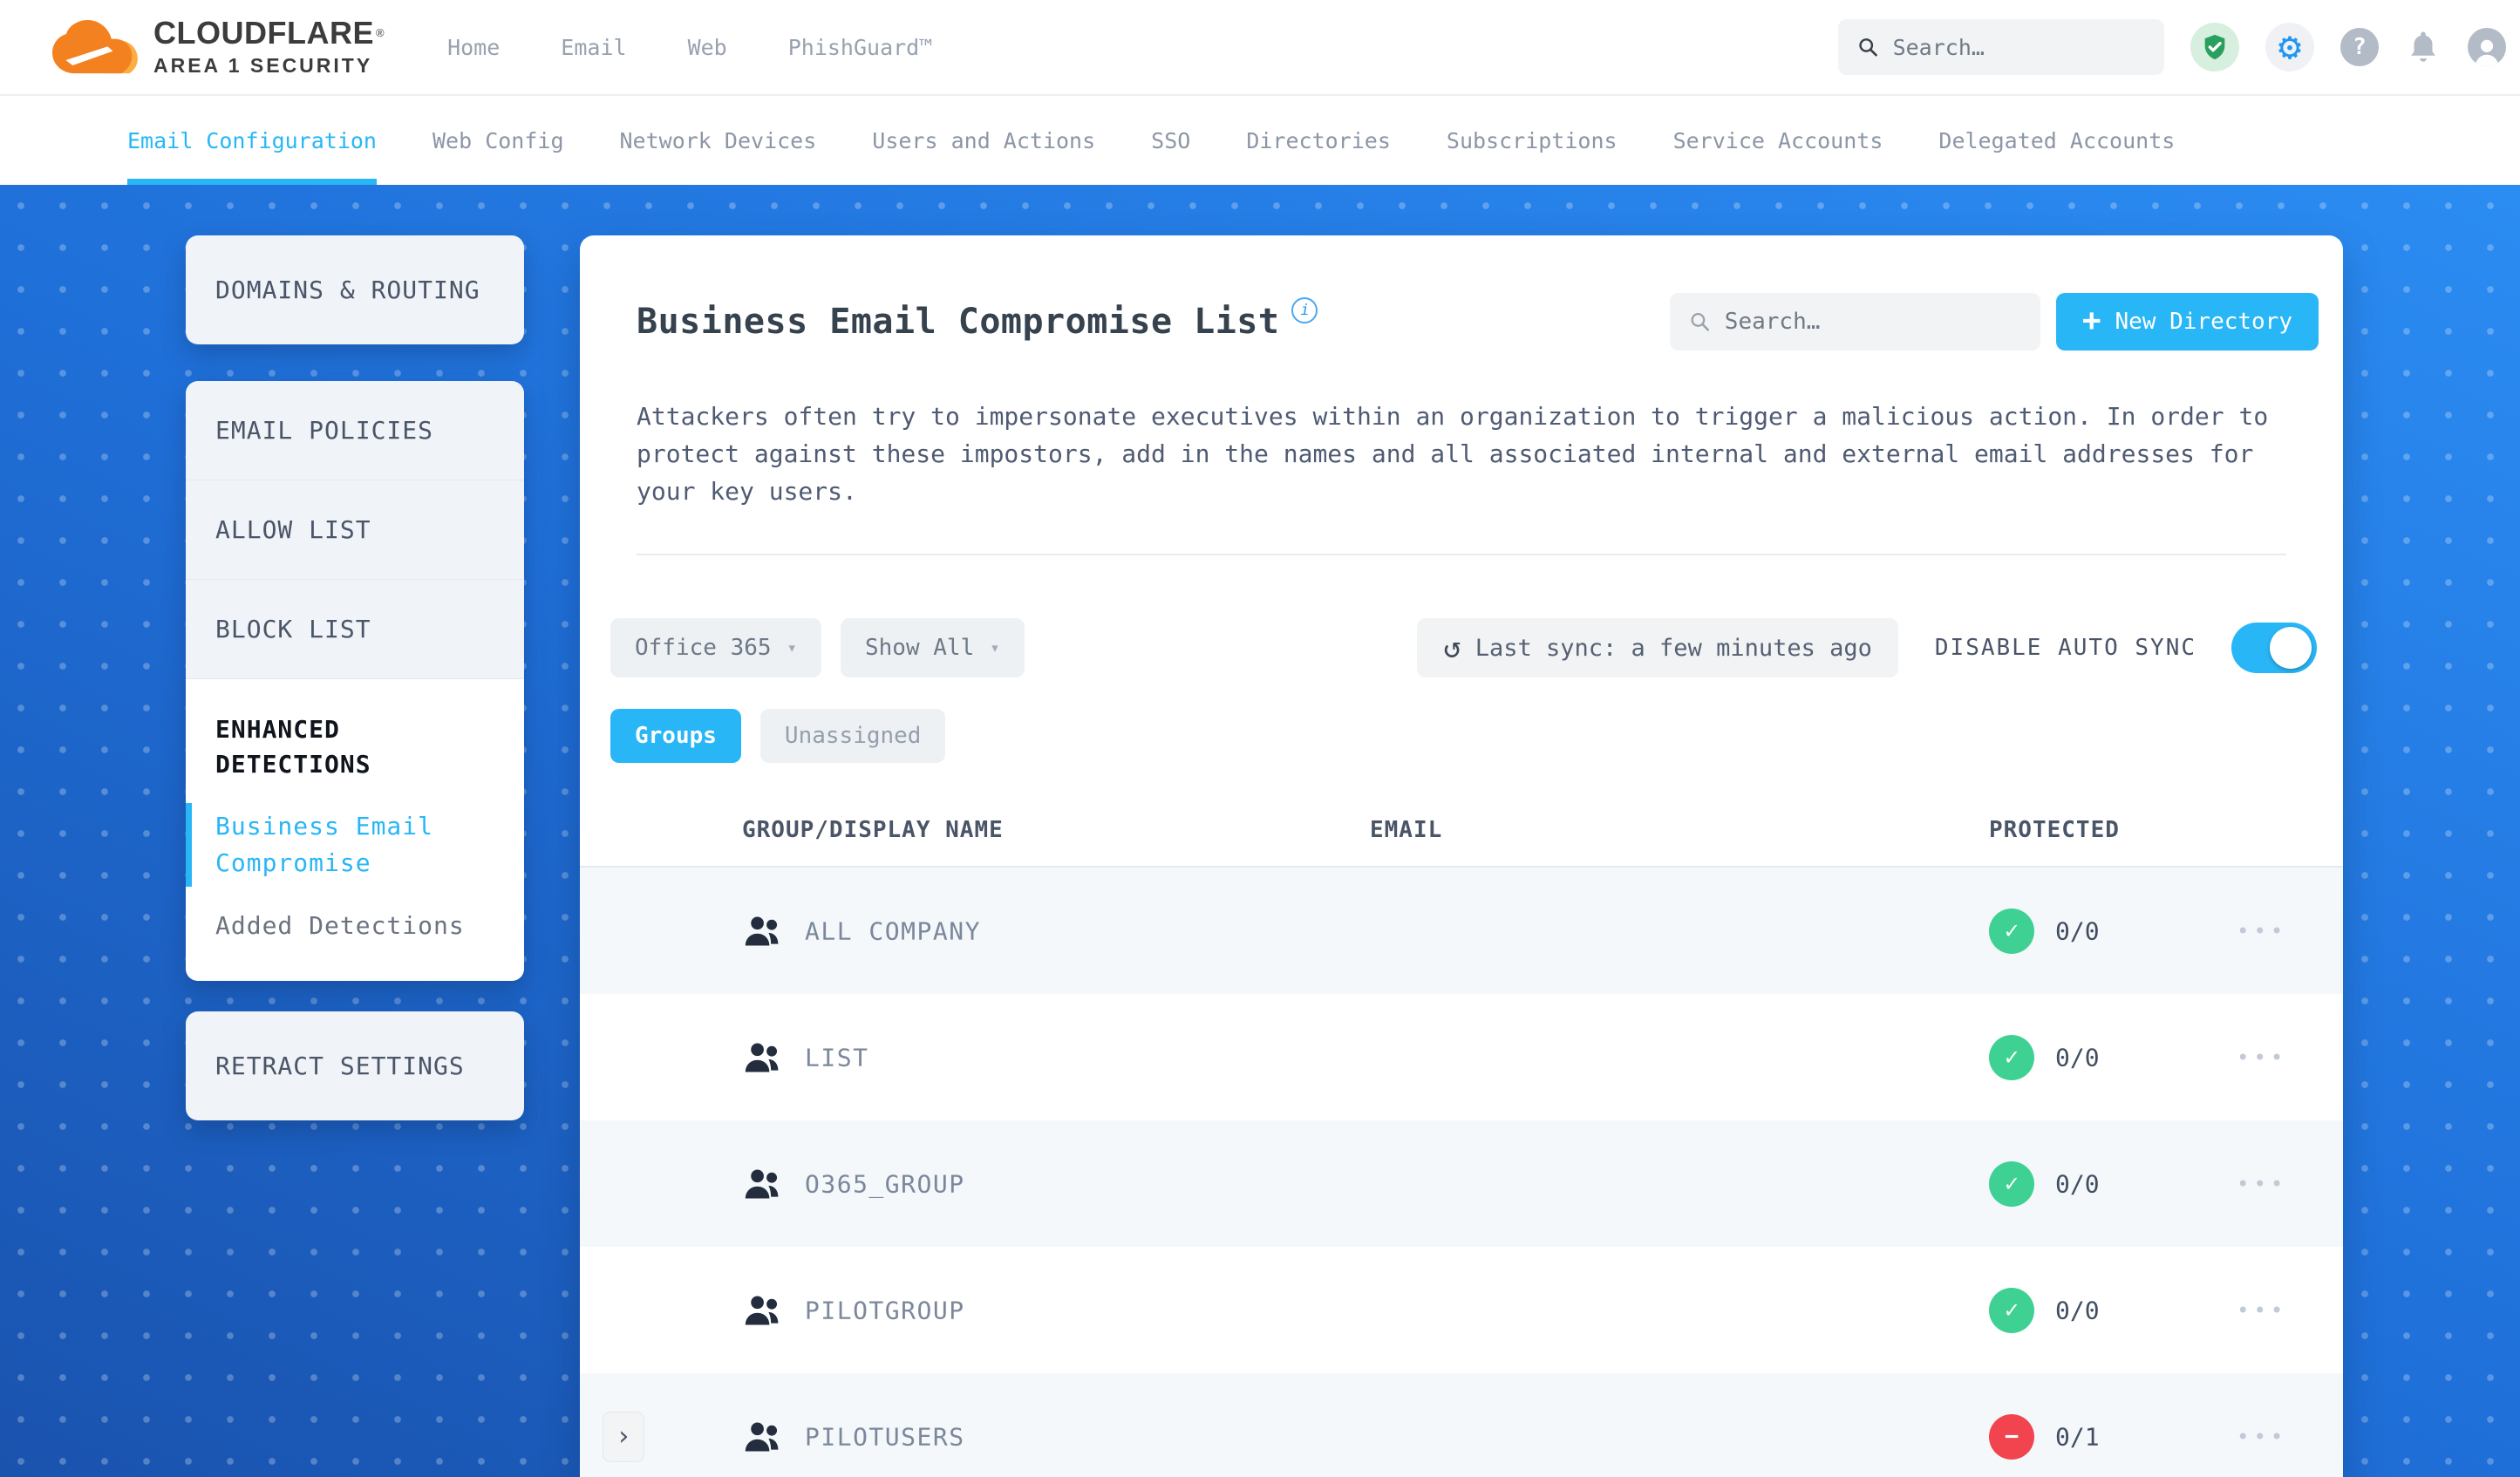  What do you see at coordinates (355, 926) in the screenshot?
I see `sidebar-item-added-detections: Added Detections` at bounding box center [355, 926].